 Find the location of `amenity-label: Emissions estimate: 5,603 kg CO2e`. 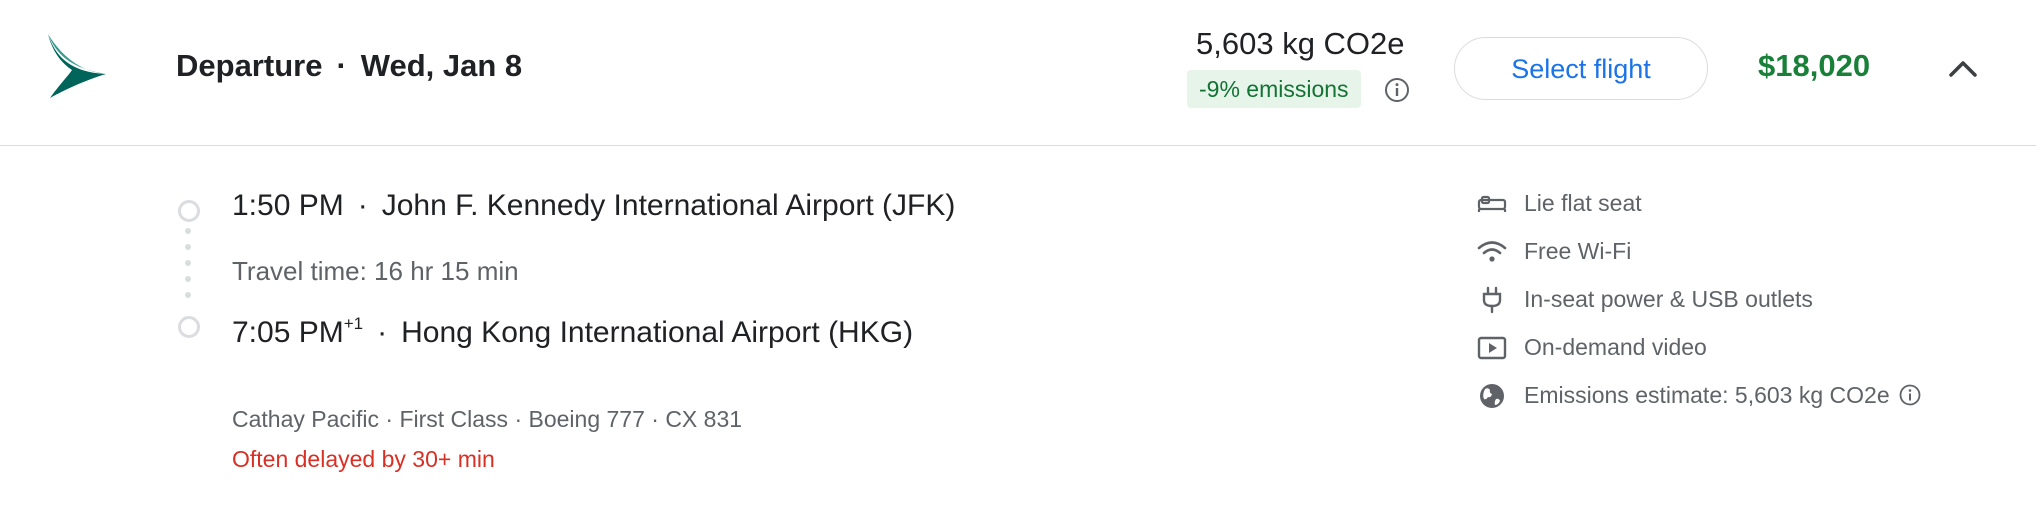

amenity-label: Emissions estimate: 5,603 kg CO2e is located at coordinates (1723, 395).